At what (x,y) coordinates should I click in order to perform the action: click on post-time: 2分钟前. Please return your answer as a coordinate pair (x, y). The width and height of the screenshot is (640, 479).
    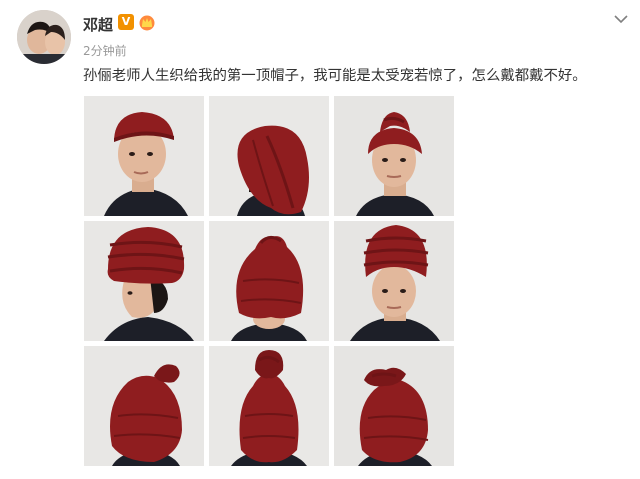
    Looking at the image, I should click on (105, 50).